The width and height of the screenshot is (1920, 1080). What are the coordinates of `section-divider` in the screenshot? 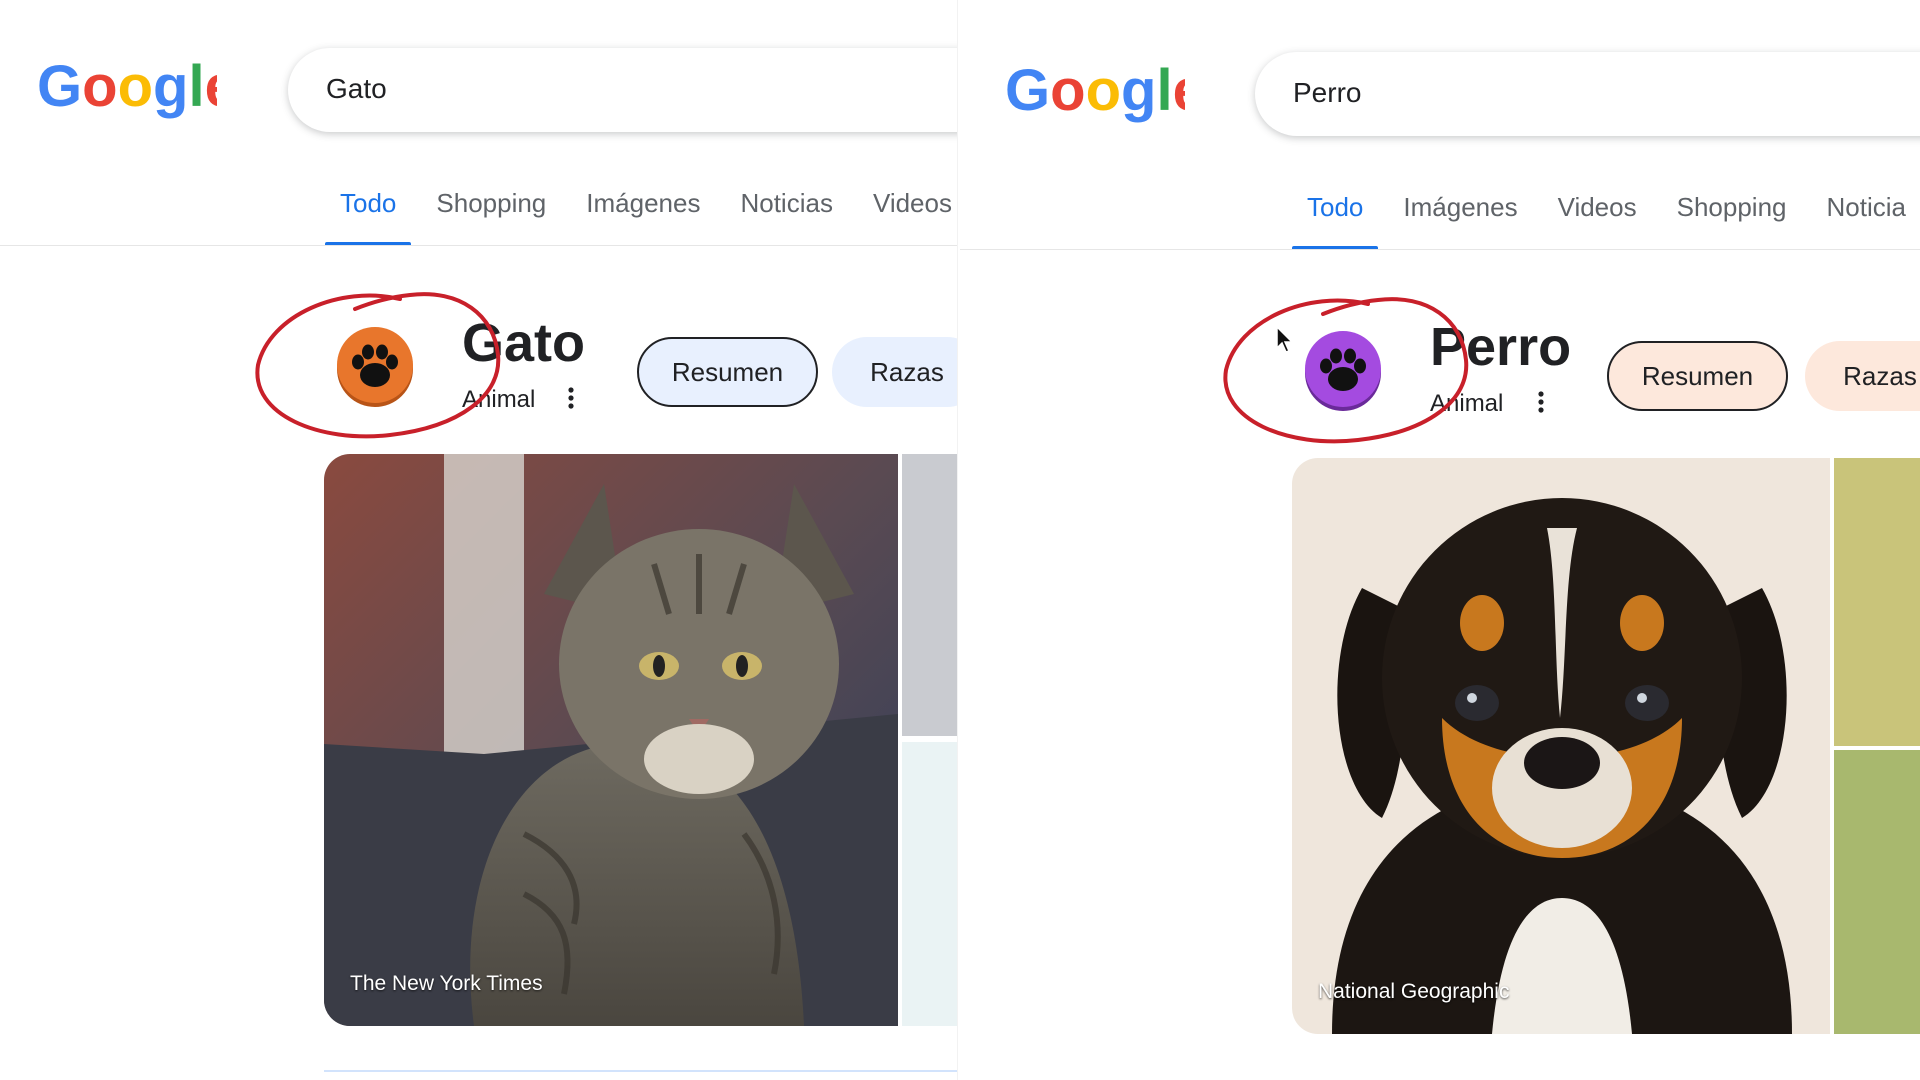 It's located at (642, 1071).